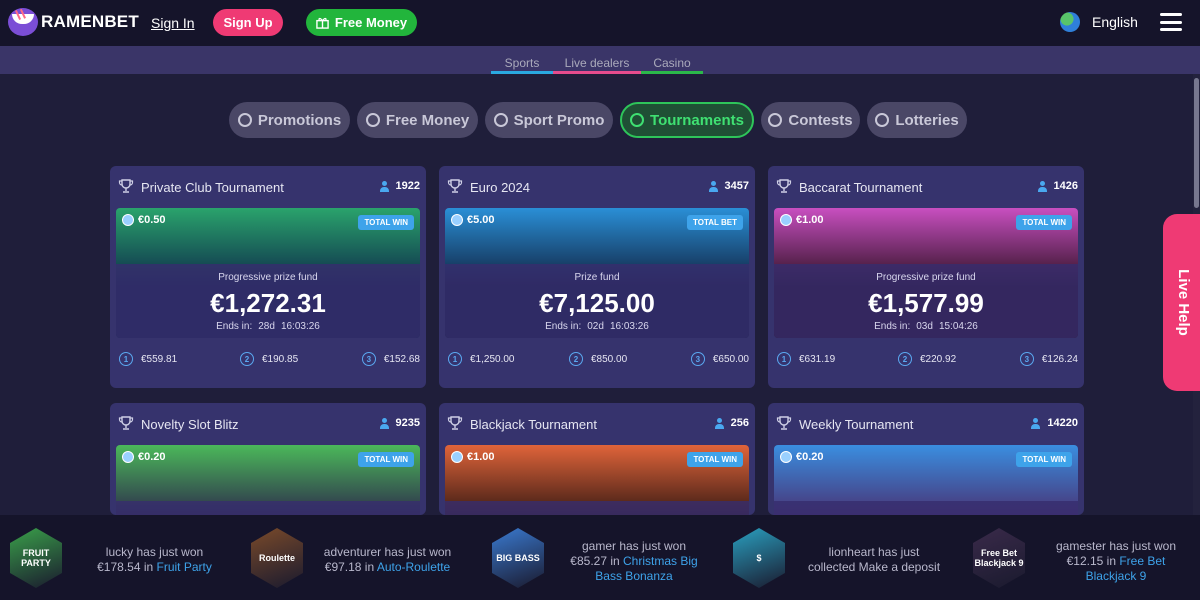 Image resolution: width=1200 pixels, height=600 pixels. What do you see at coordinates (23, 22) in the screenshot?
I see `ramen-bowl-icon` at bounding box center [23, 22].